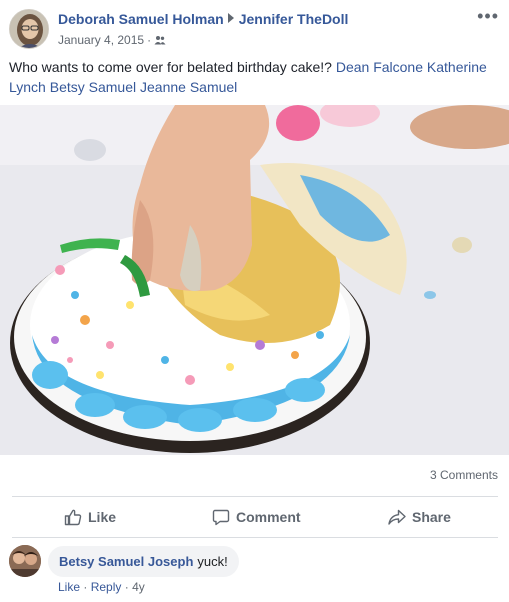 The height and width of the screenshot is (602, 509). What do you see at coordinates (69, 587) in the screenshot?
I see `comment-like-link: Like` at bounding box center [69, 587].